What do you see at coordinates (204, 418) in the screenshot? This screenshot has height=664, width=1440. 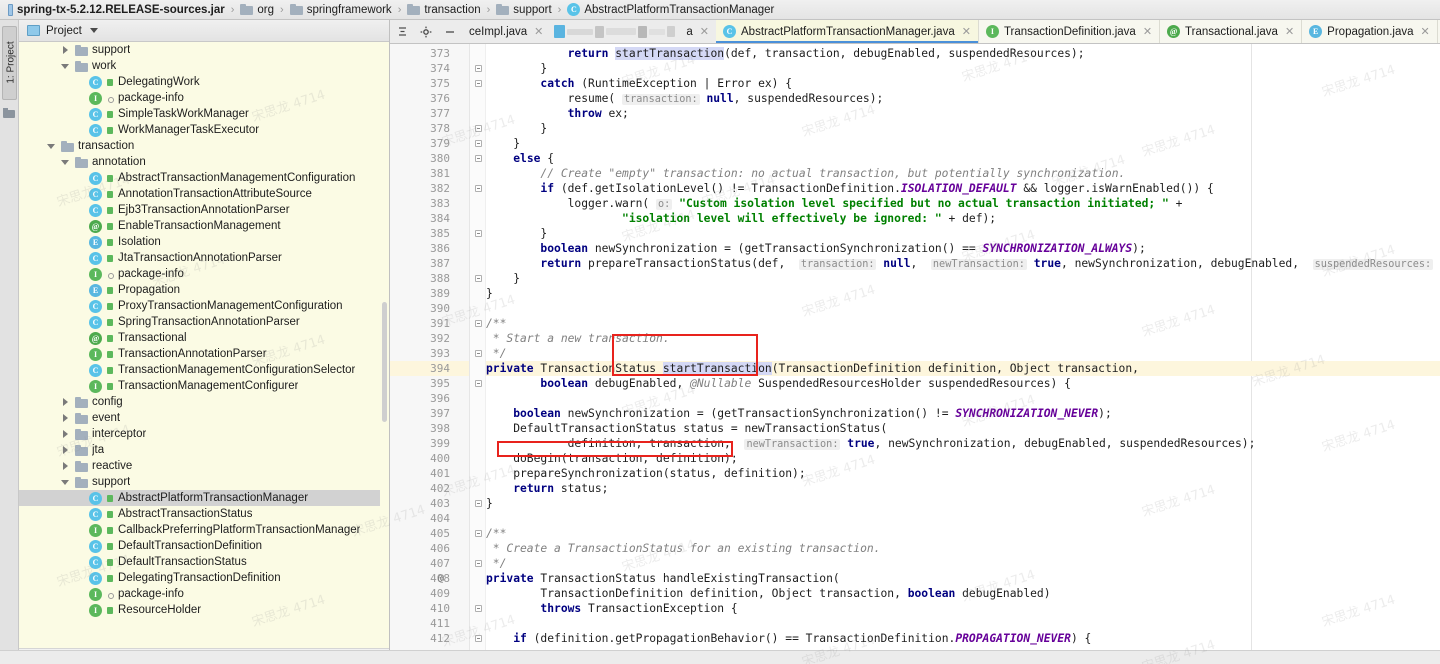 I see `tree-row: event` at bounding box center [204, 418].